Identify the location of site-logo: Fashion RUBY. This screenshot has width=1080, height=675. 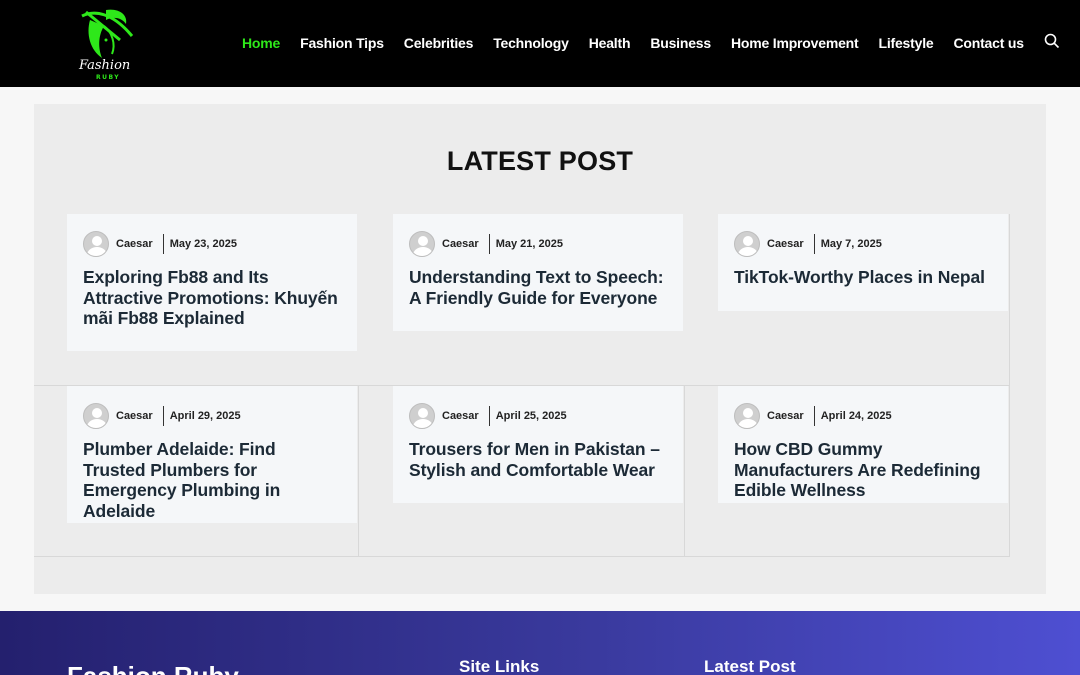
(106, 44).